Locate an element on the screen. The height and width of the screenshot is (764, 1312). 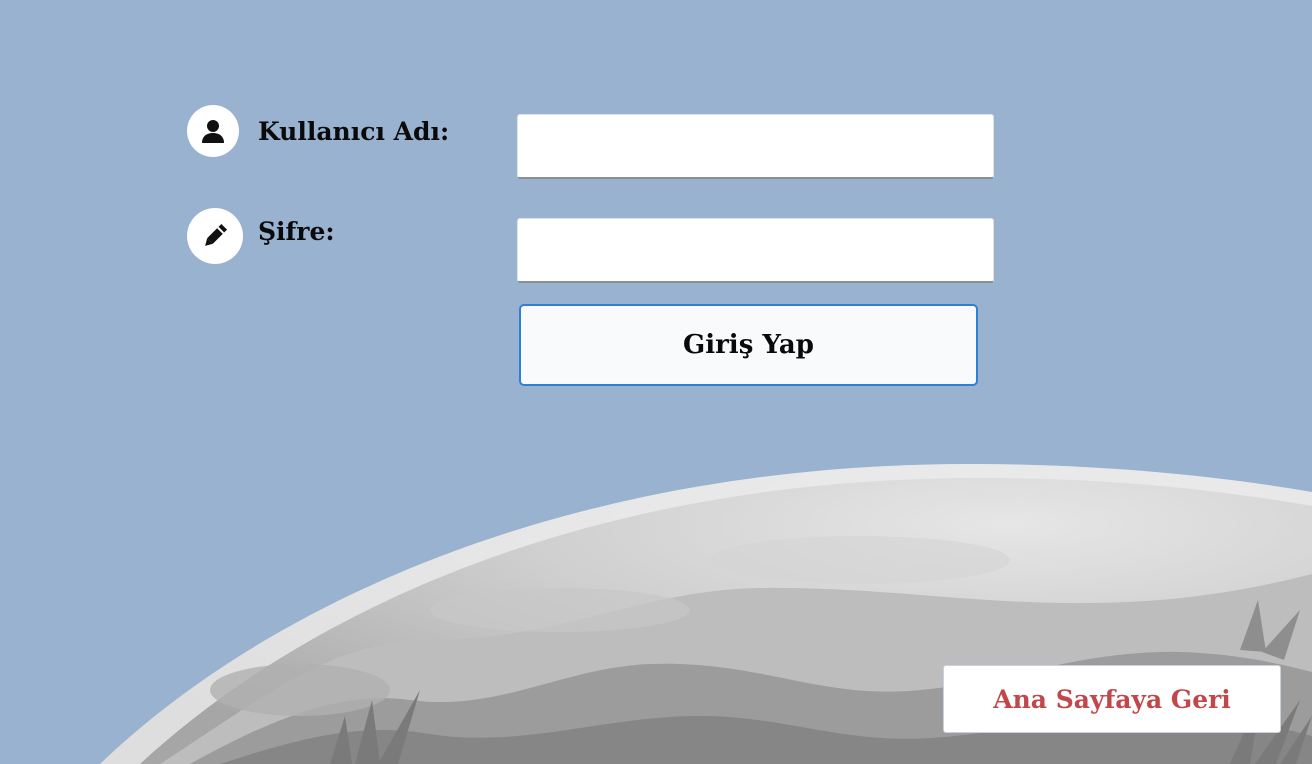
password-label: Şifre: is located at coordinates (296, 231).